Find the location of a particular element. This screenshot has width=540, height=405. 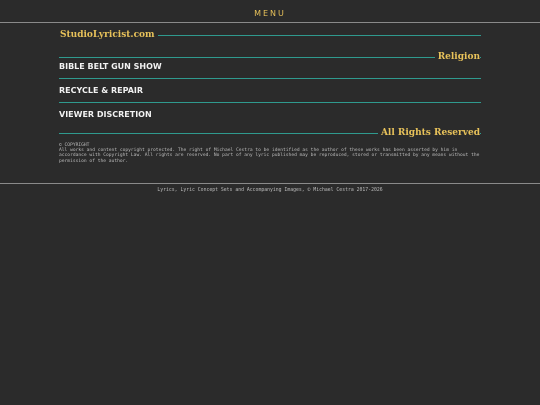

section-label-religion: Religion is located at coordinates (457, 57).